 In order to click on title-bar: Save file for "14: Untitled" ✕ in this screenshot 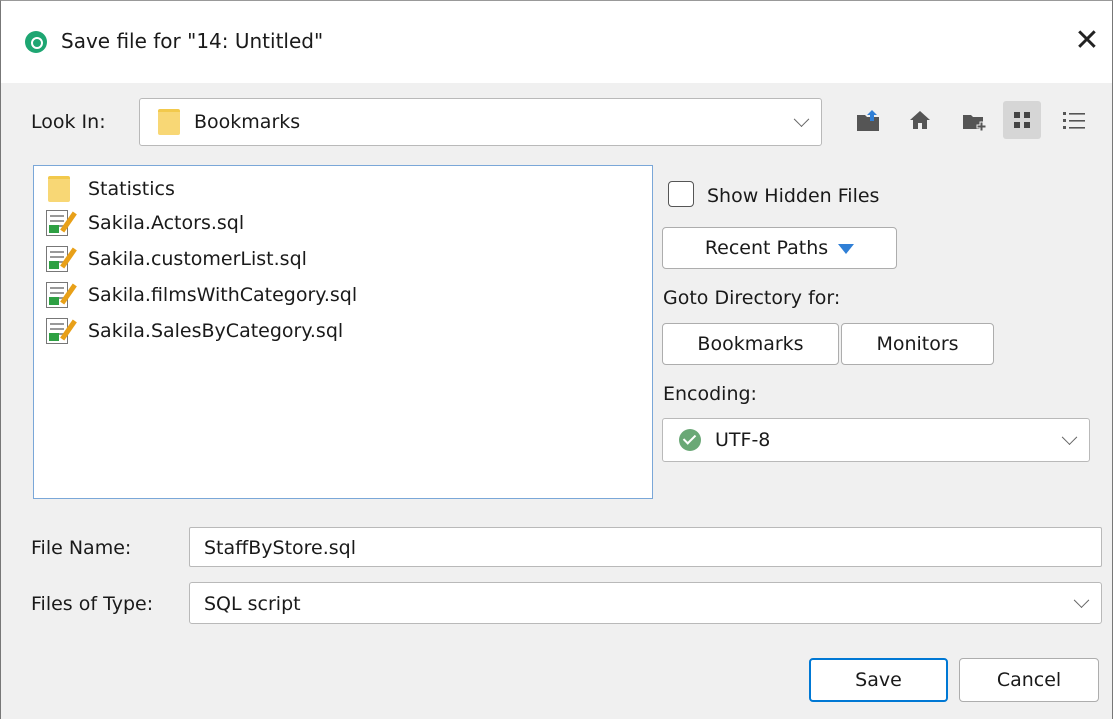, I will do `click(556, 42)`.